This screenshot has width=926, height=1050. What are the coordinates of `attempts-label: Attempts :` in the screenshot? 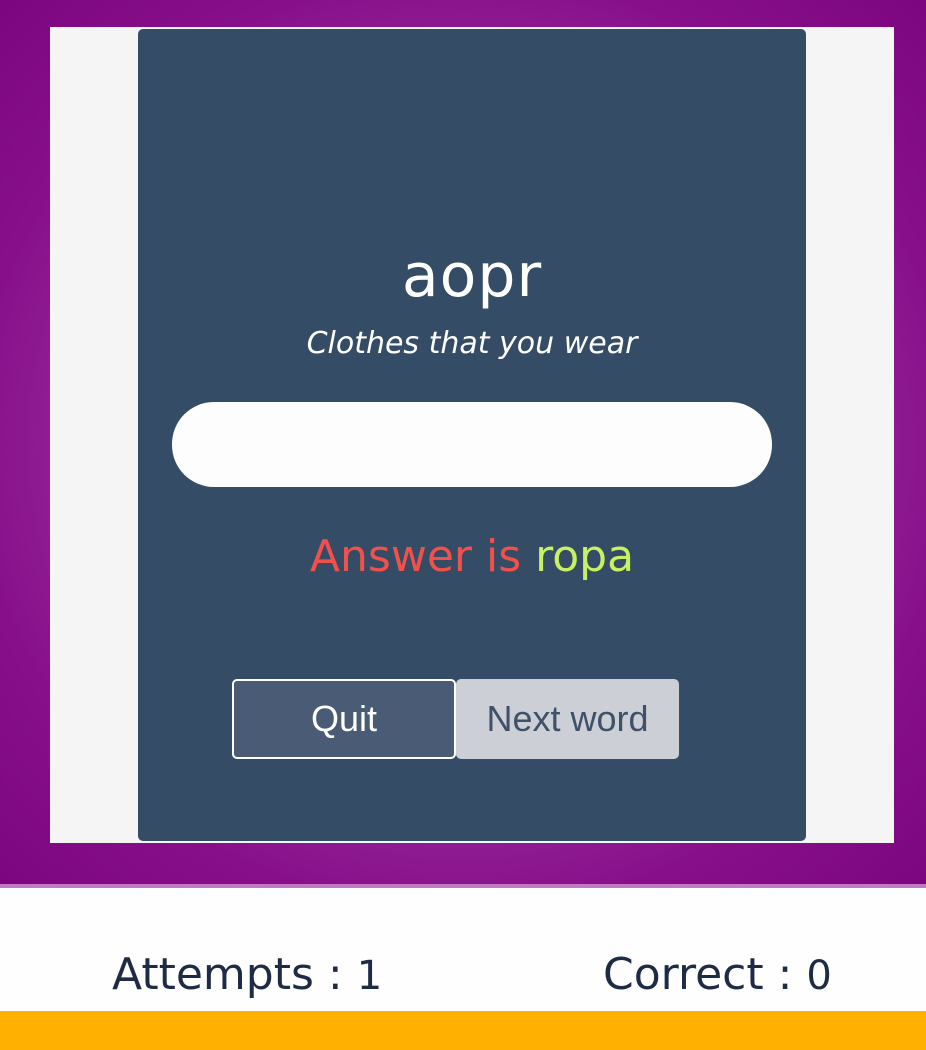 It's located at (227, 974).